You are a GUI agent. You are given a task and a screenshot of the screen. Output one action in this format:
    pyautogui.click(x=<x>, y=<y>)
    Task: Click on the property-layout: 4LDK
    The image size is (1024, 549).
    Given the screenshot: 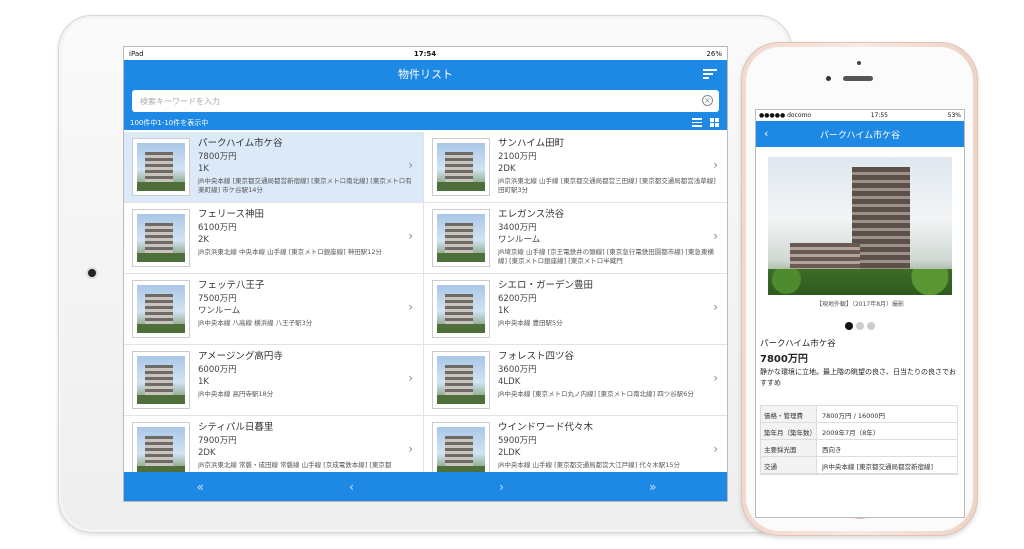 What is the action you would take?
    pyautogui.click(x=509, y=382)
    